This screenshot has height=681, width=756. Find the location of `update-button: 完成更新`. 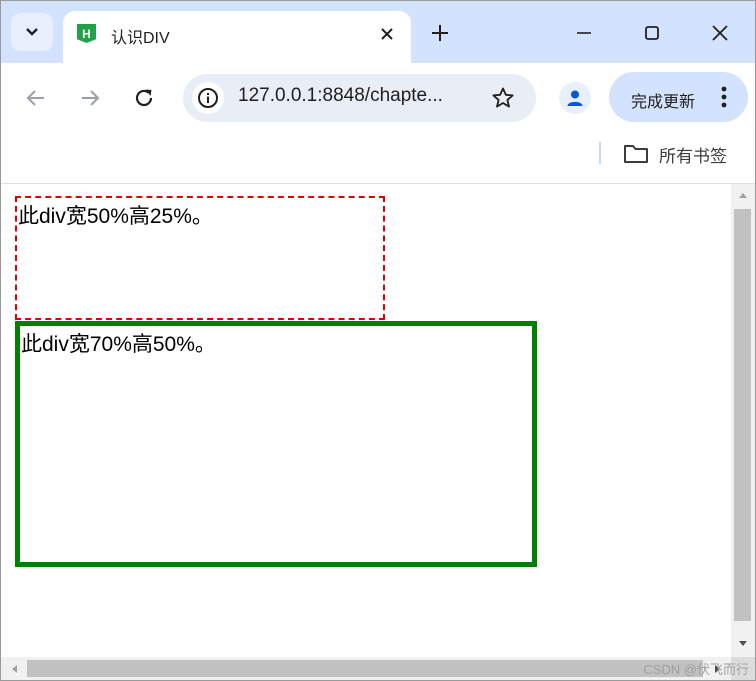

update-button: 完成更新 is located at coordinates (678, 97).